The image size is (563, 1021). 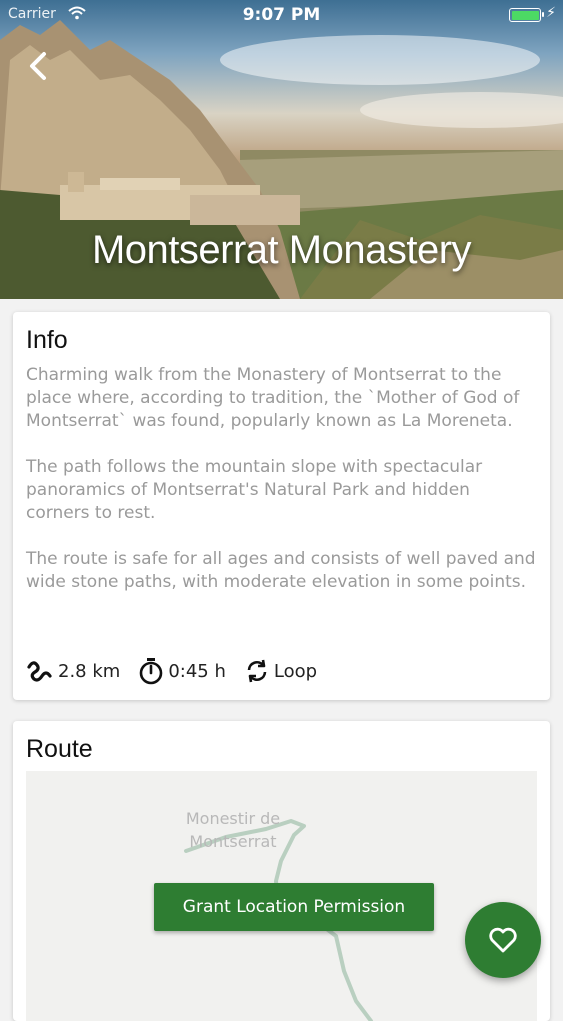 What do you see at coordinates (294, 907) in the screenshot?
I see `grant-location-permission-button: Grant Location Permission` at bounding box center [294, 907].